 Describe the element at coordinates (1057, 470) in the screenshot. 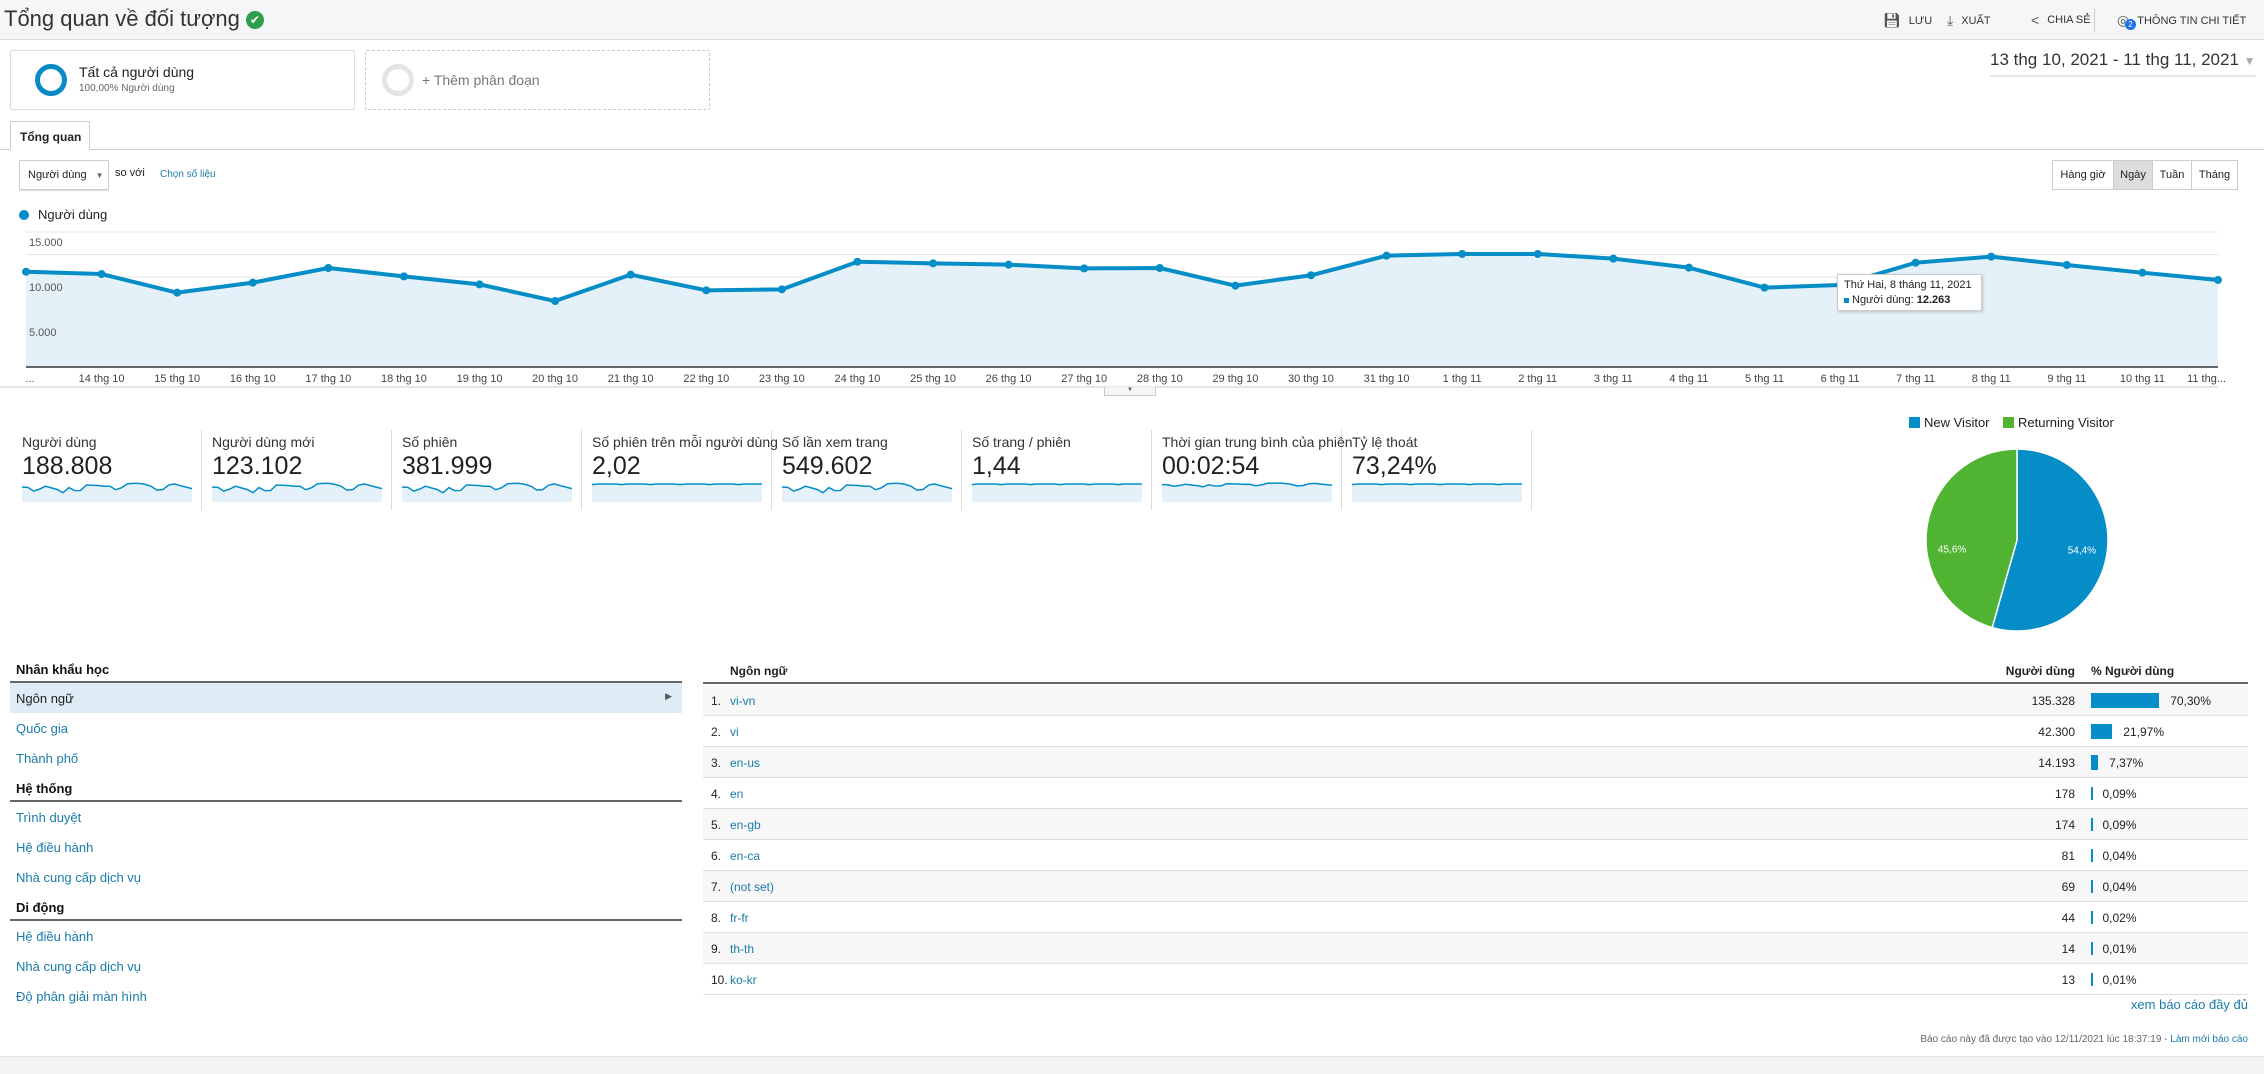

I see `metric-card: Số trang / phiên 1,44` at that location.